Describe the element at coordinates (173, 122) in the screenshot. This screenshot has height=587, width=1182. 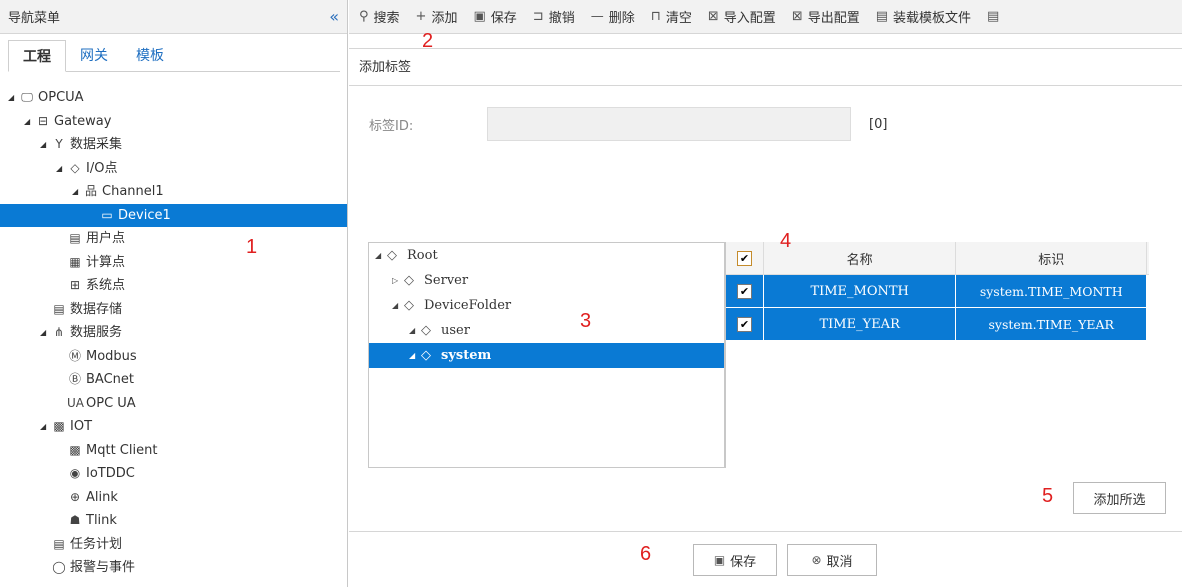
I see `tree-node-1: ◢ ⊟ Gateway` at that location.